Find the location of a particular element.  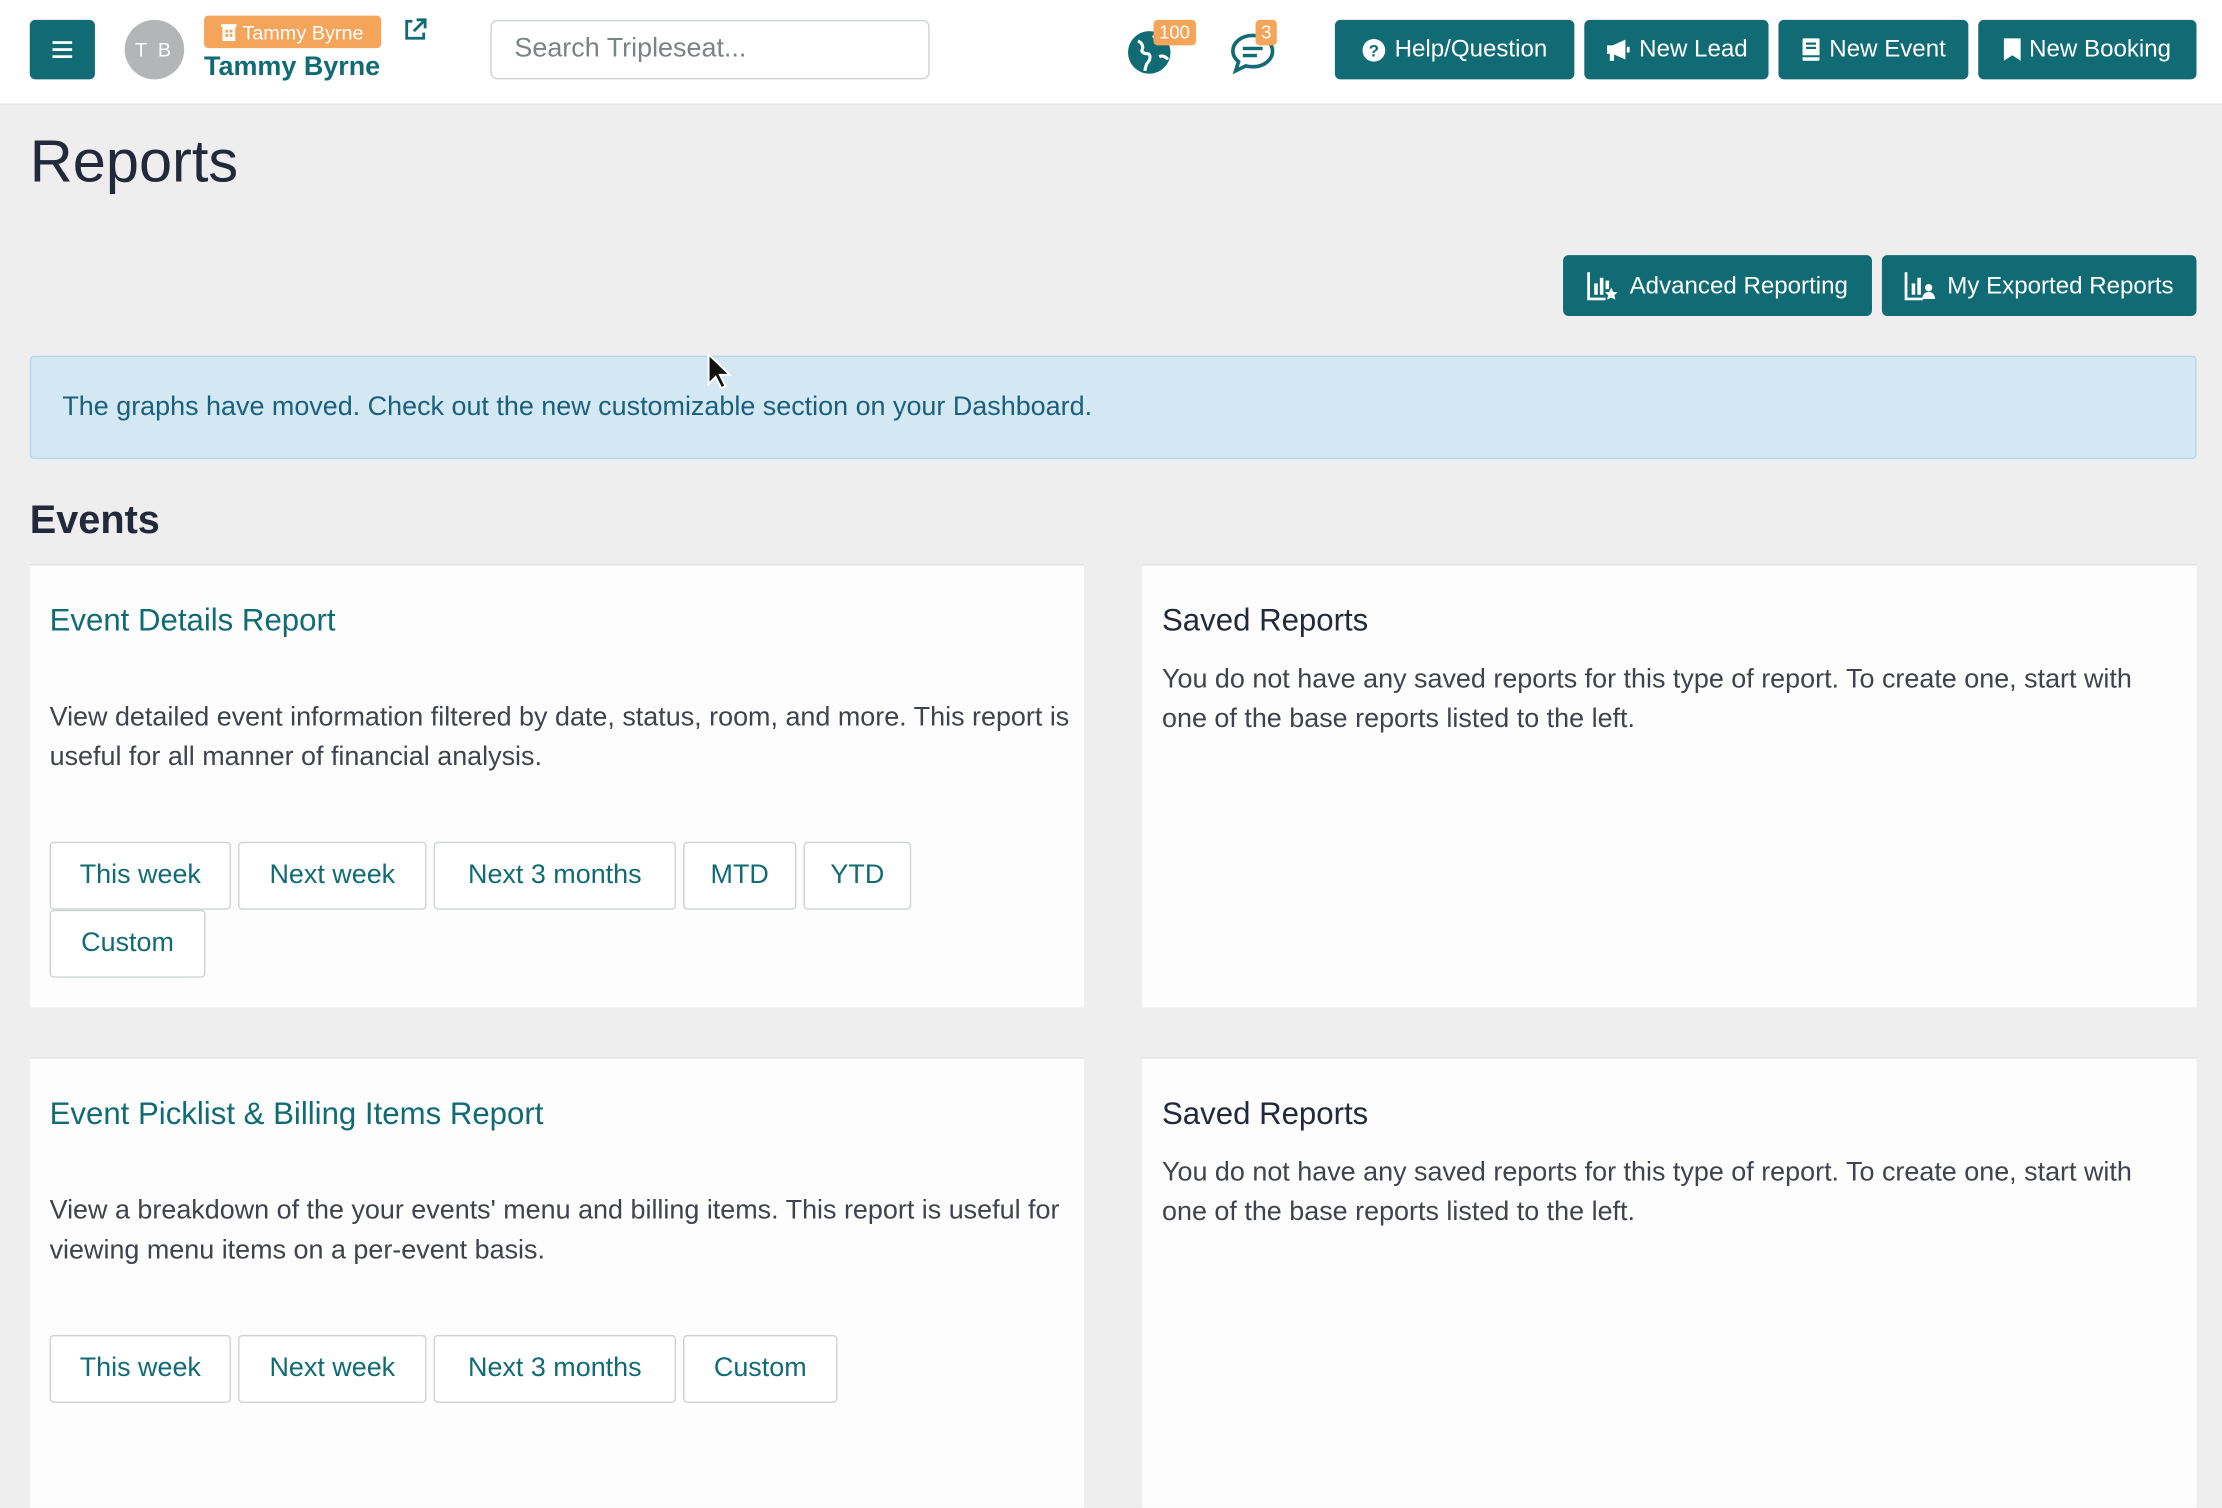

messages-count-badge: 3 is located at coordinates (1266, 32).